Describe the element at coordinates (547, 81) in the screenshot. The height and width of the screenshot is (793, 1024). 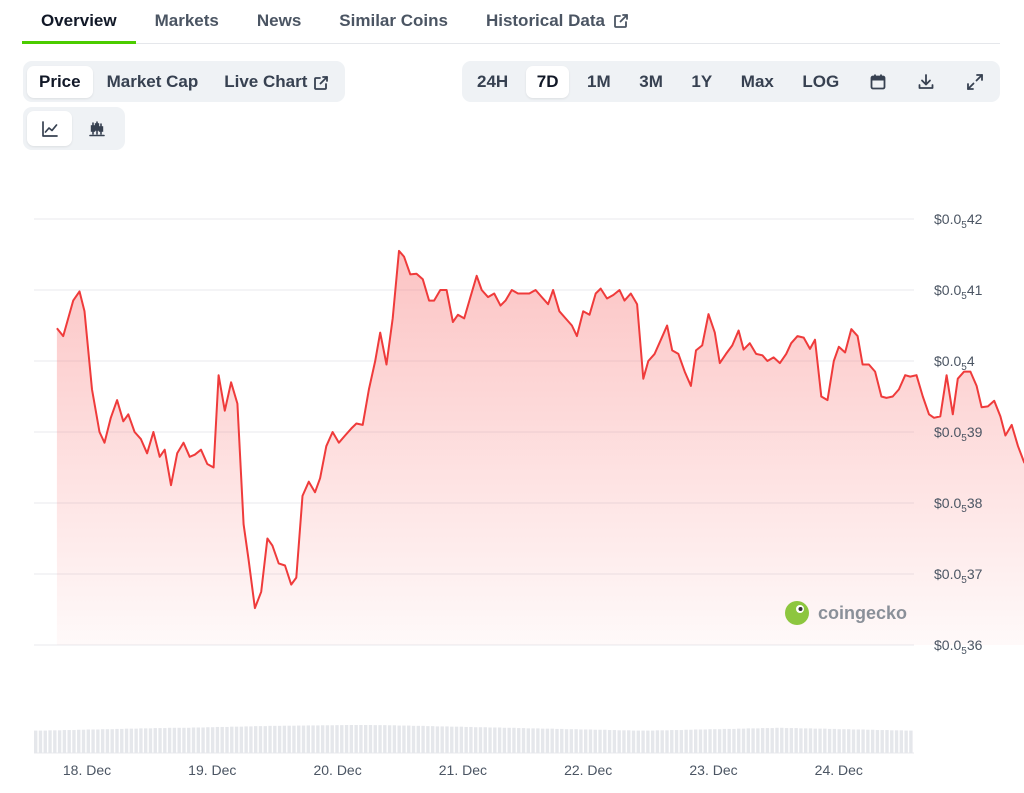
I see `range-7d-button: 7D` at that location.